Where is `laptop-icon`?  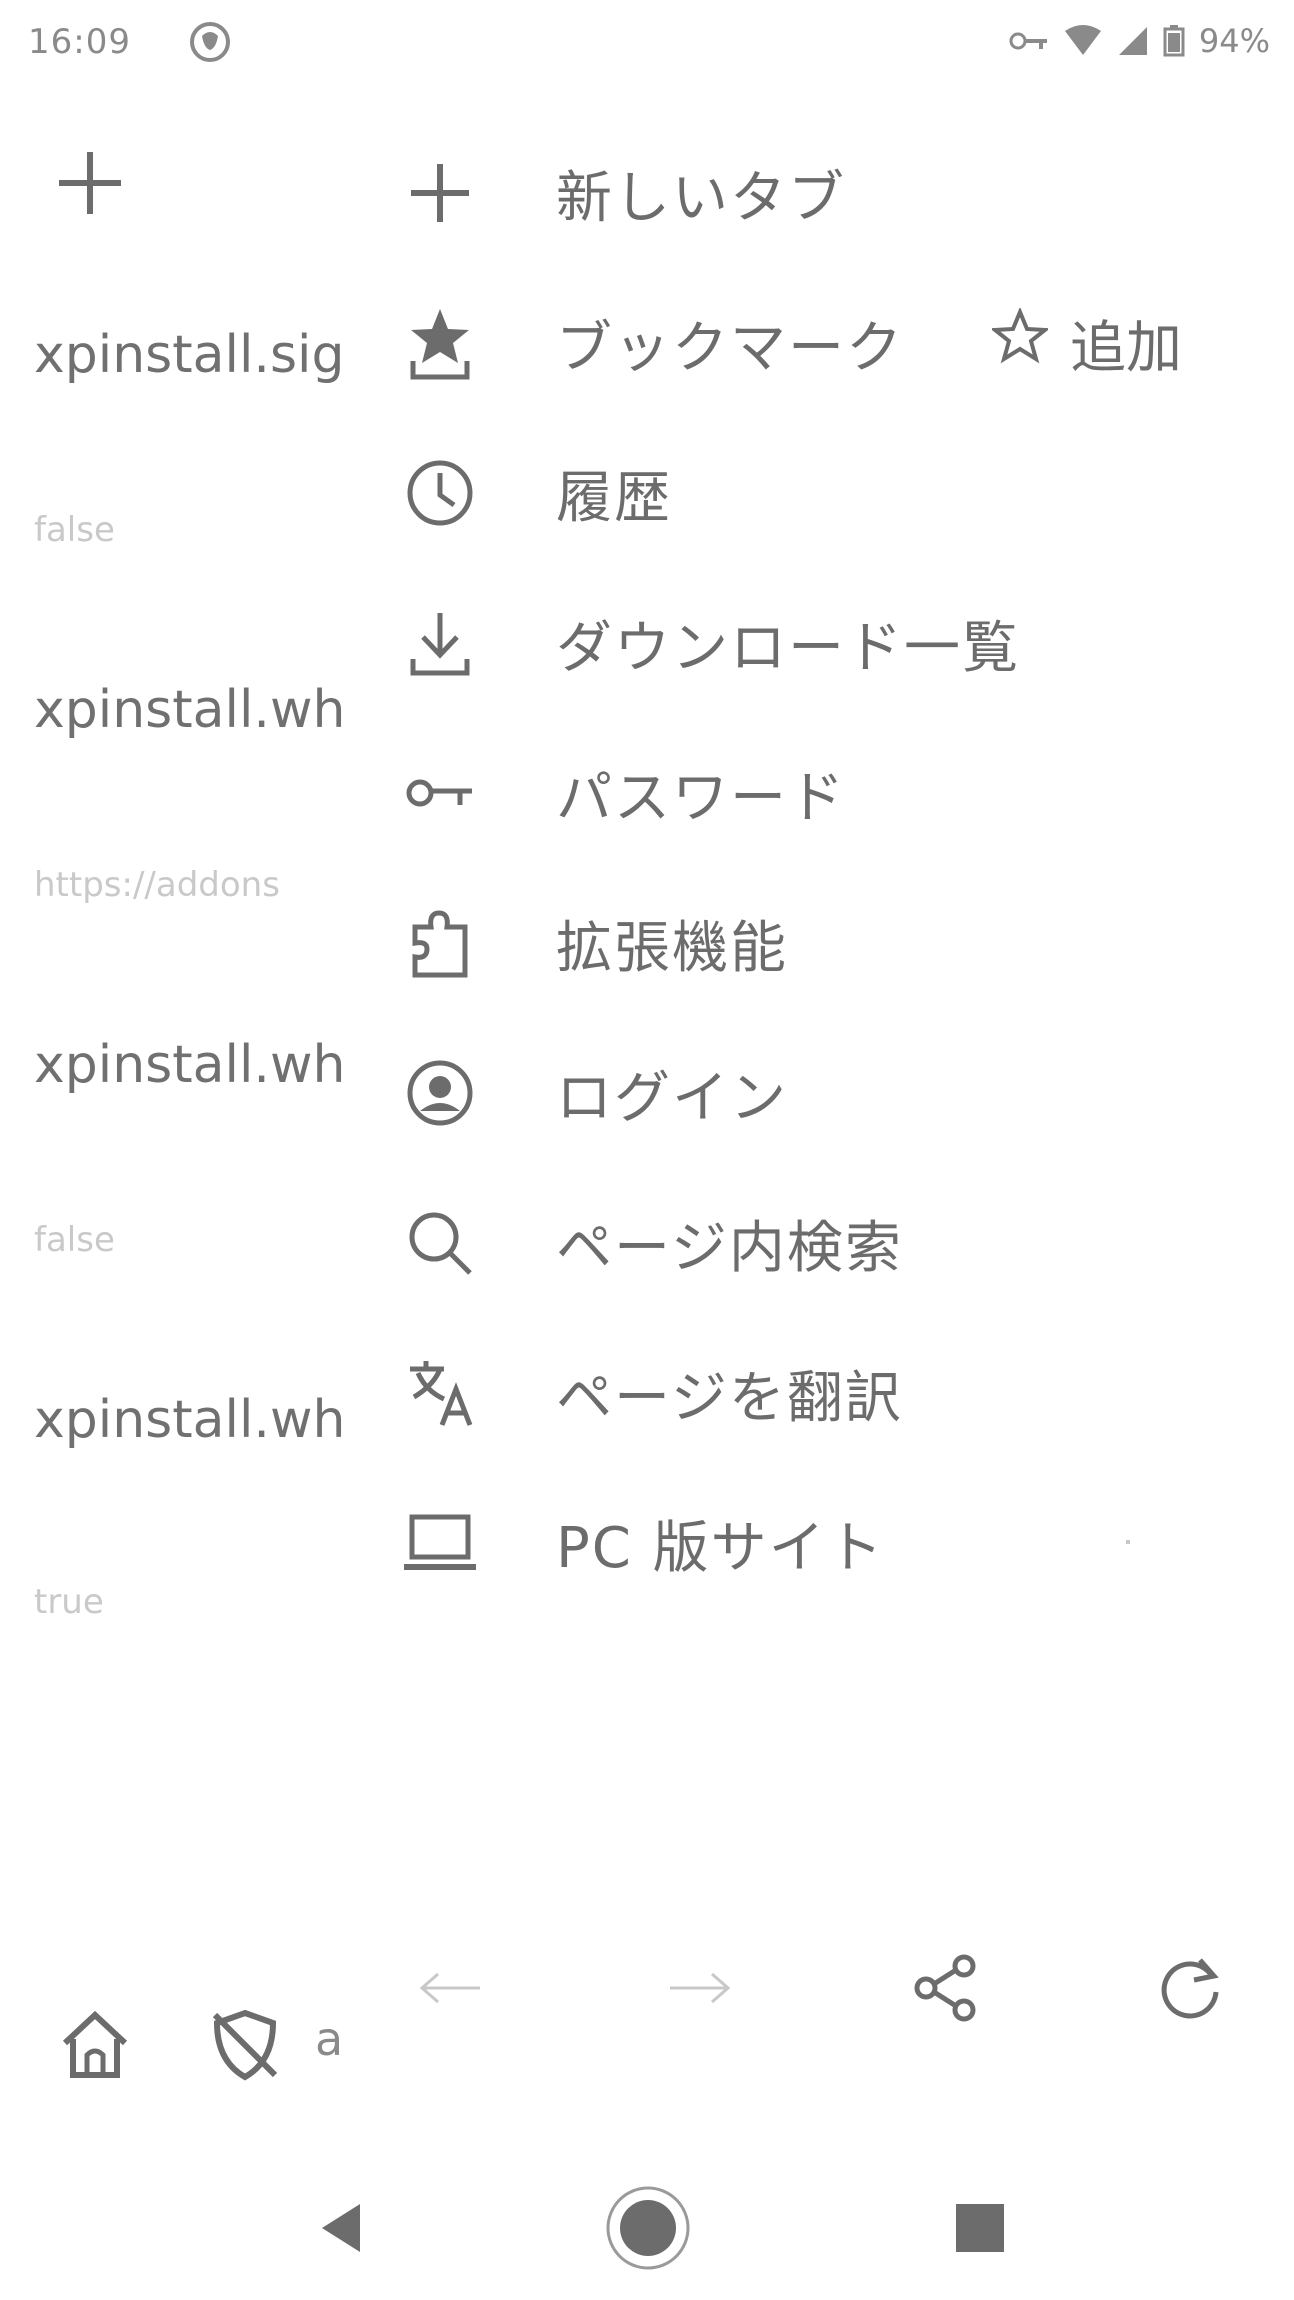
laptop-icon is located at coordinates (440, 1543).